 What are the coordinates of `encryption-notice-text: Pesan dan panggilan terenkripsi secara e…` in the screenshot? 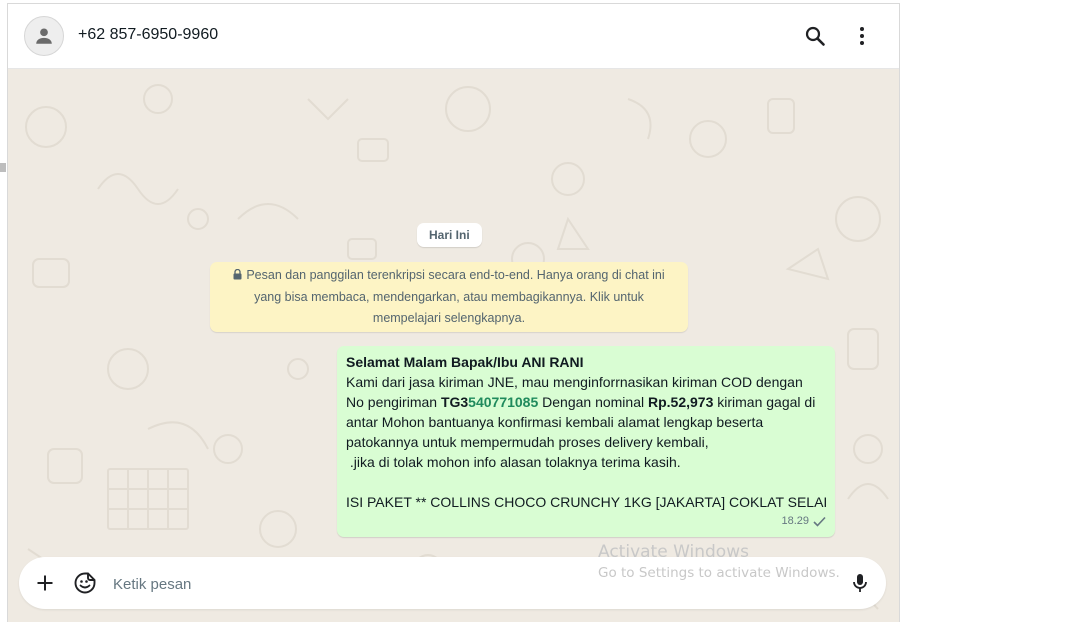 It's located at (455, 296).